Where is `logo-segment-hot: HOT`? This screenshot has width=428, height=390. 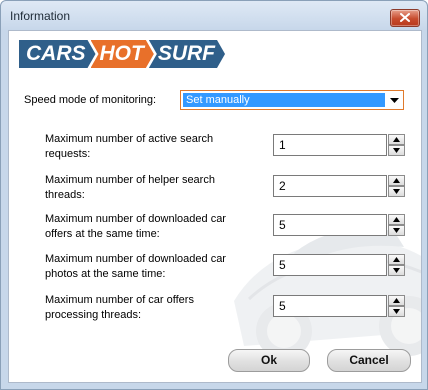 logo-segment-hot: HOT is located at coordinates (122, 54).